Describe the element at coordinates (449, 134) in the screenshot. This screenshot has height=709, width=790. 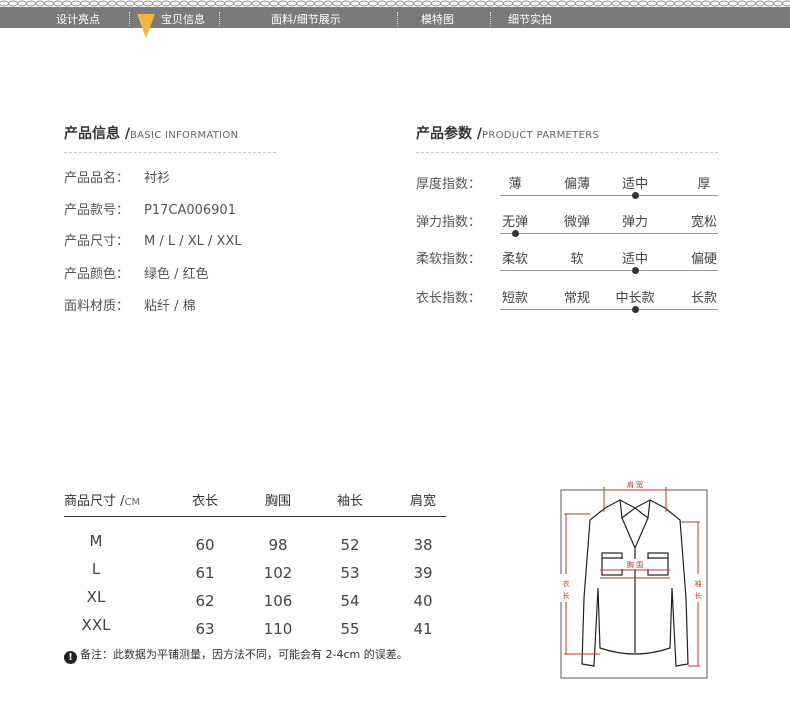
I see `product-params-title-cn: 产品参数 /` at that location.